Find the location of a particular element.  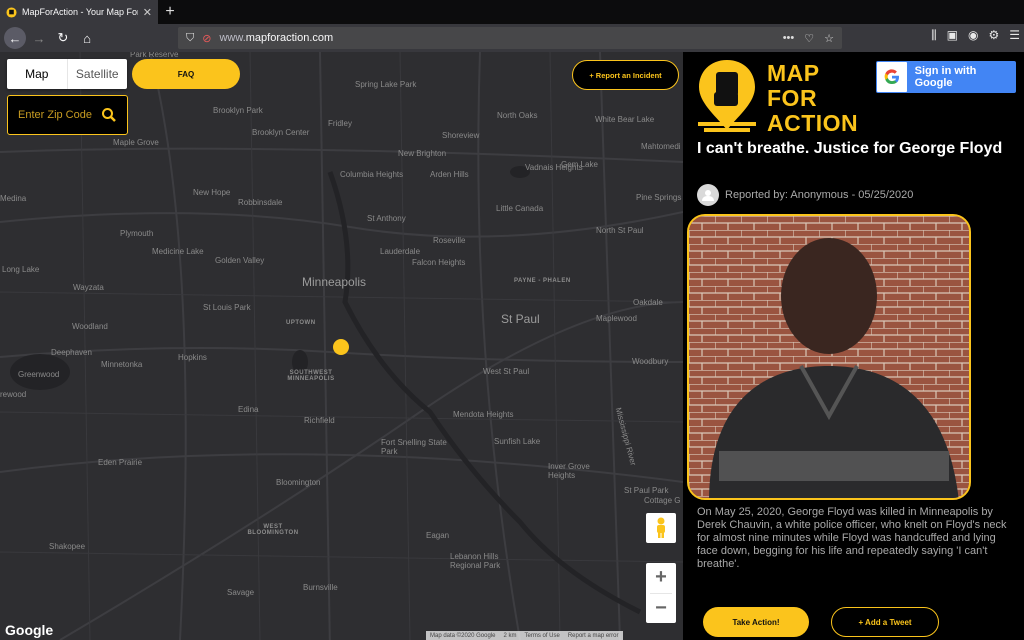

avatar is located at coordinates (708, 195).